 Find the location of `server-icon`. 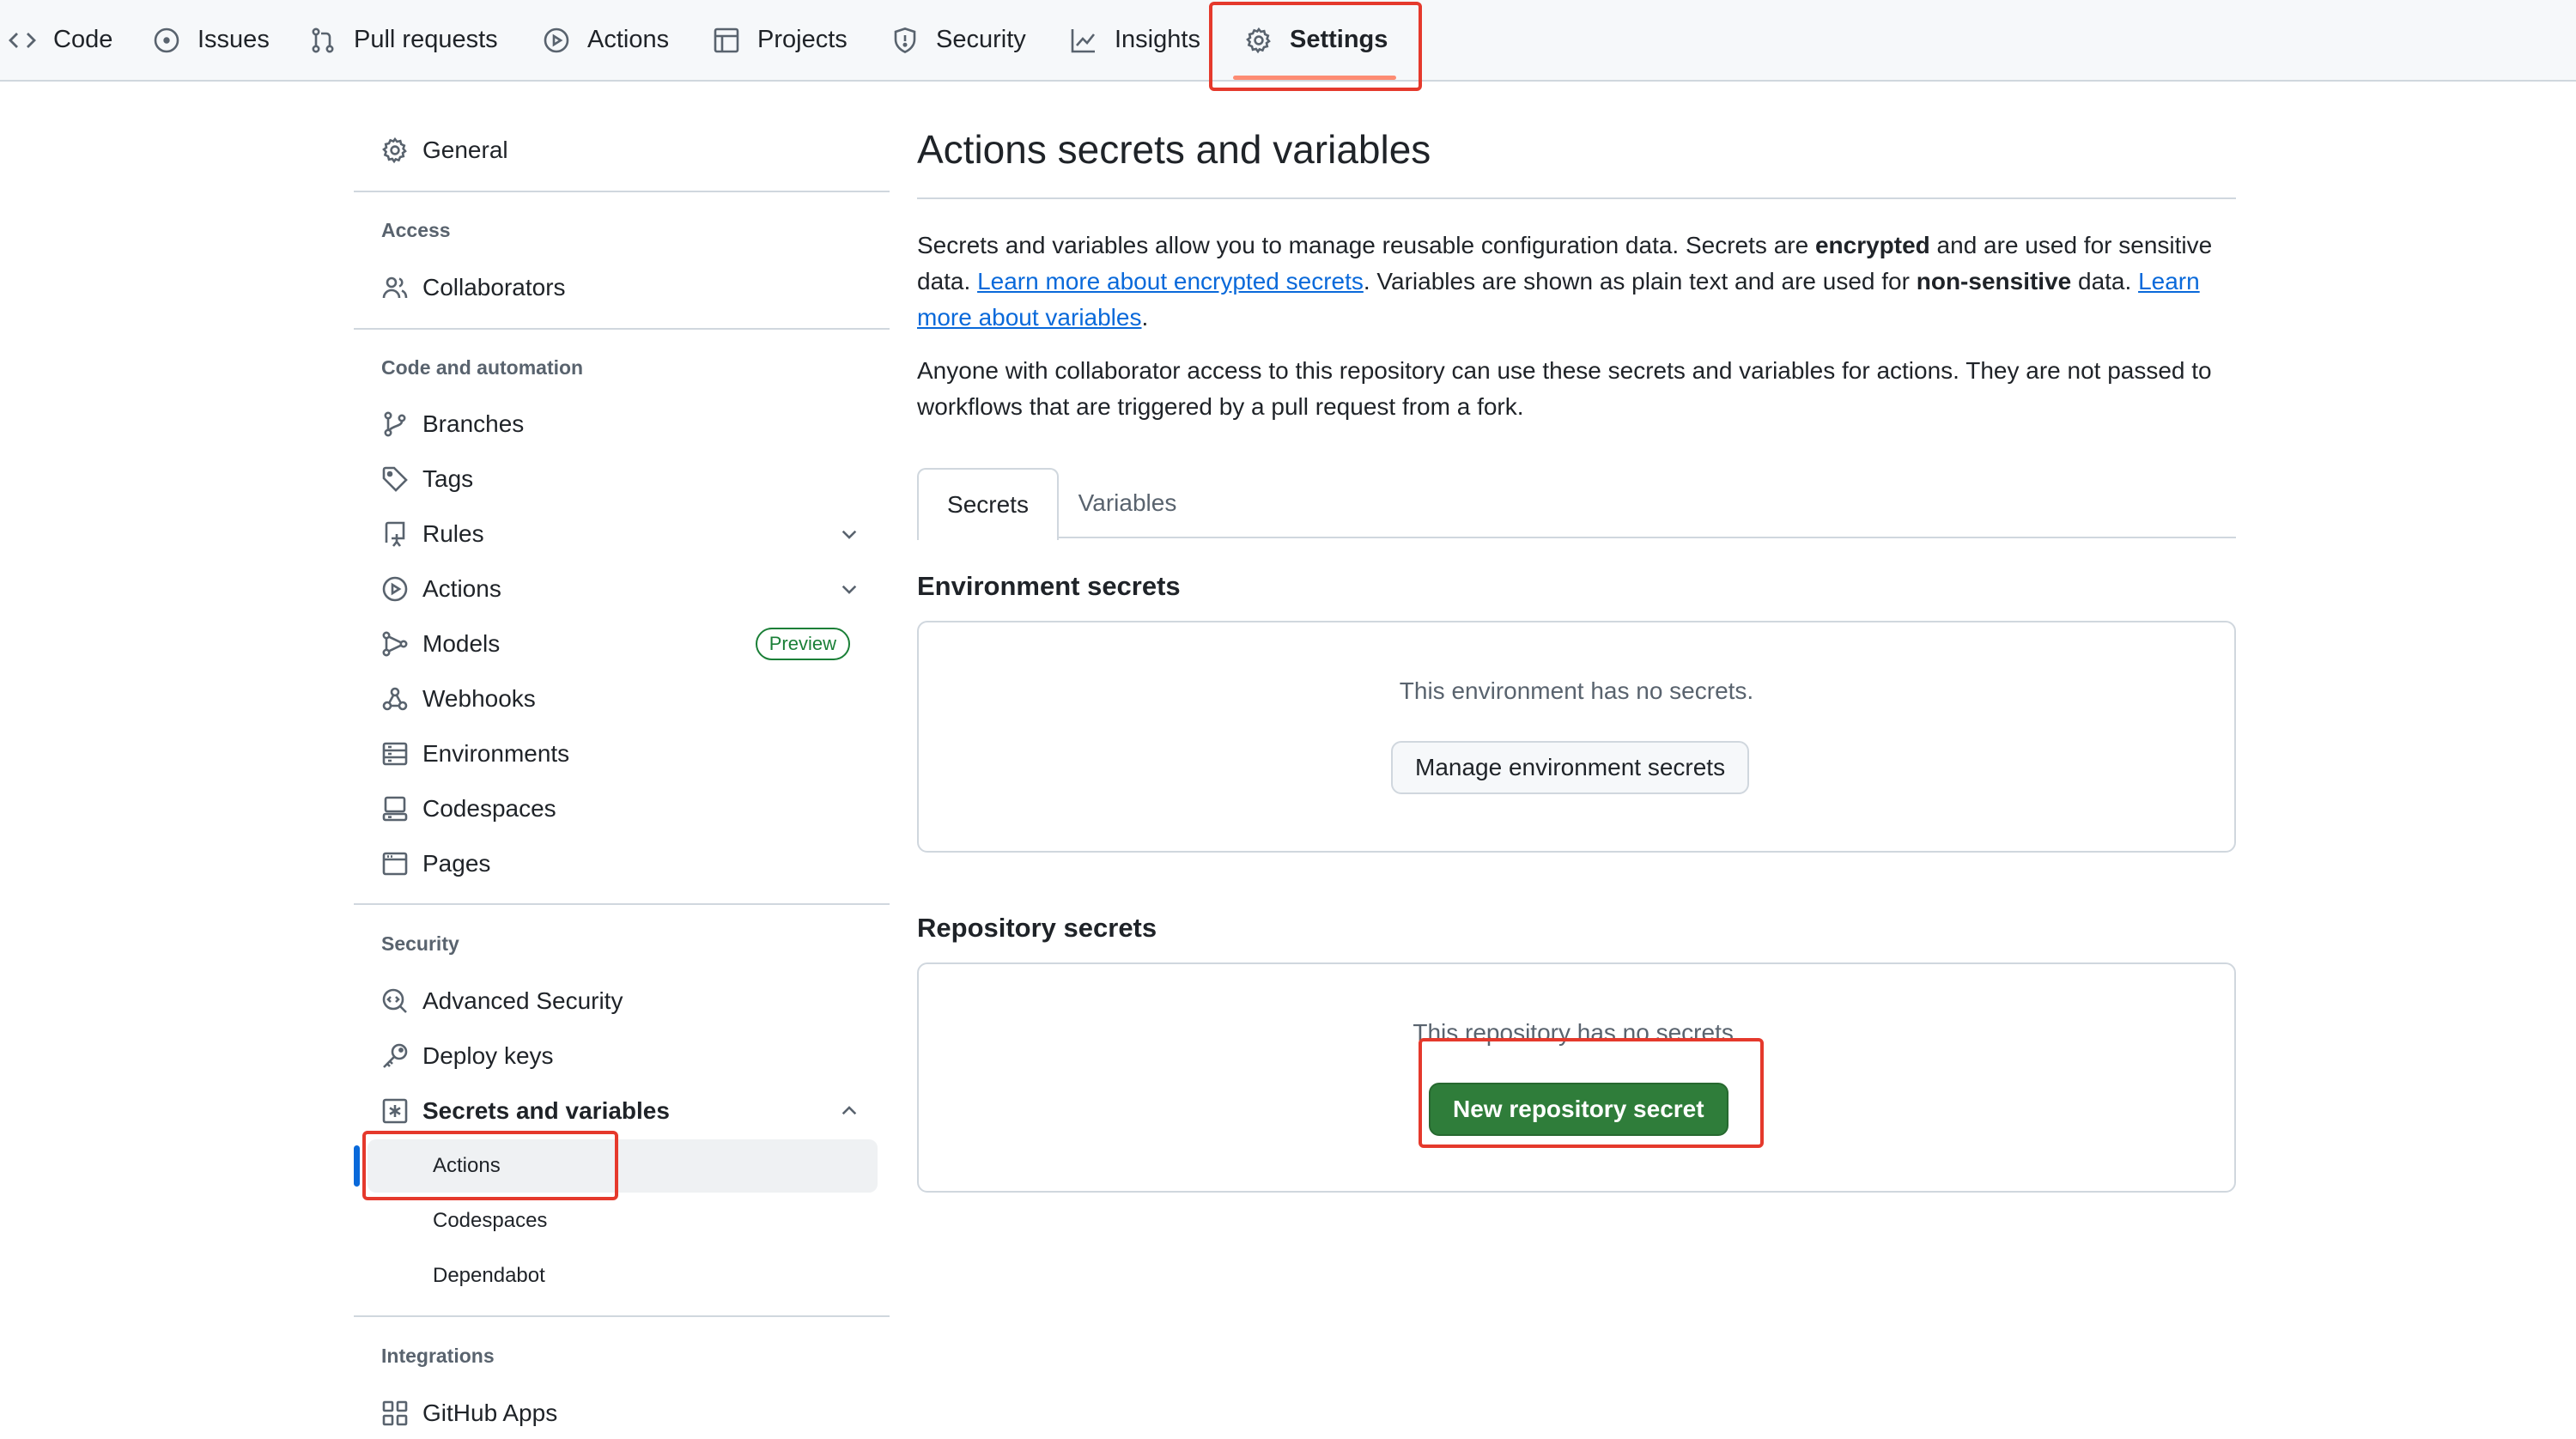

server-icon is located at coordinates (395, 754).